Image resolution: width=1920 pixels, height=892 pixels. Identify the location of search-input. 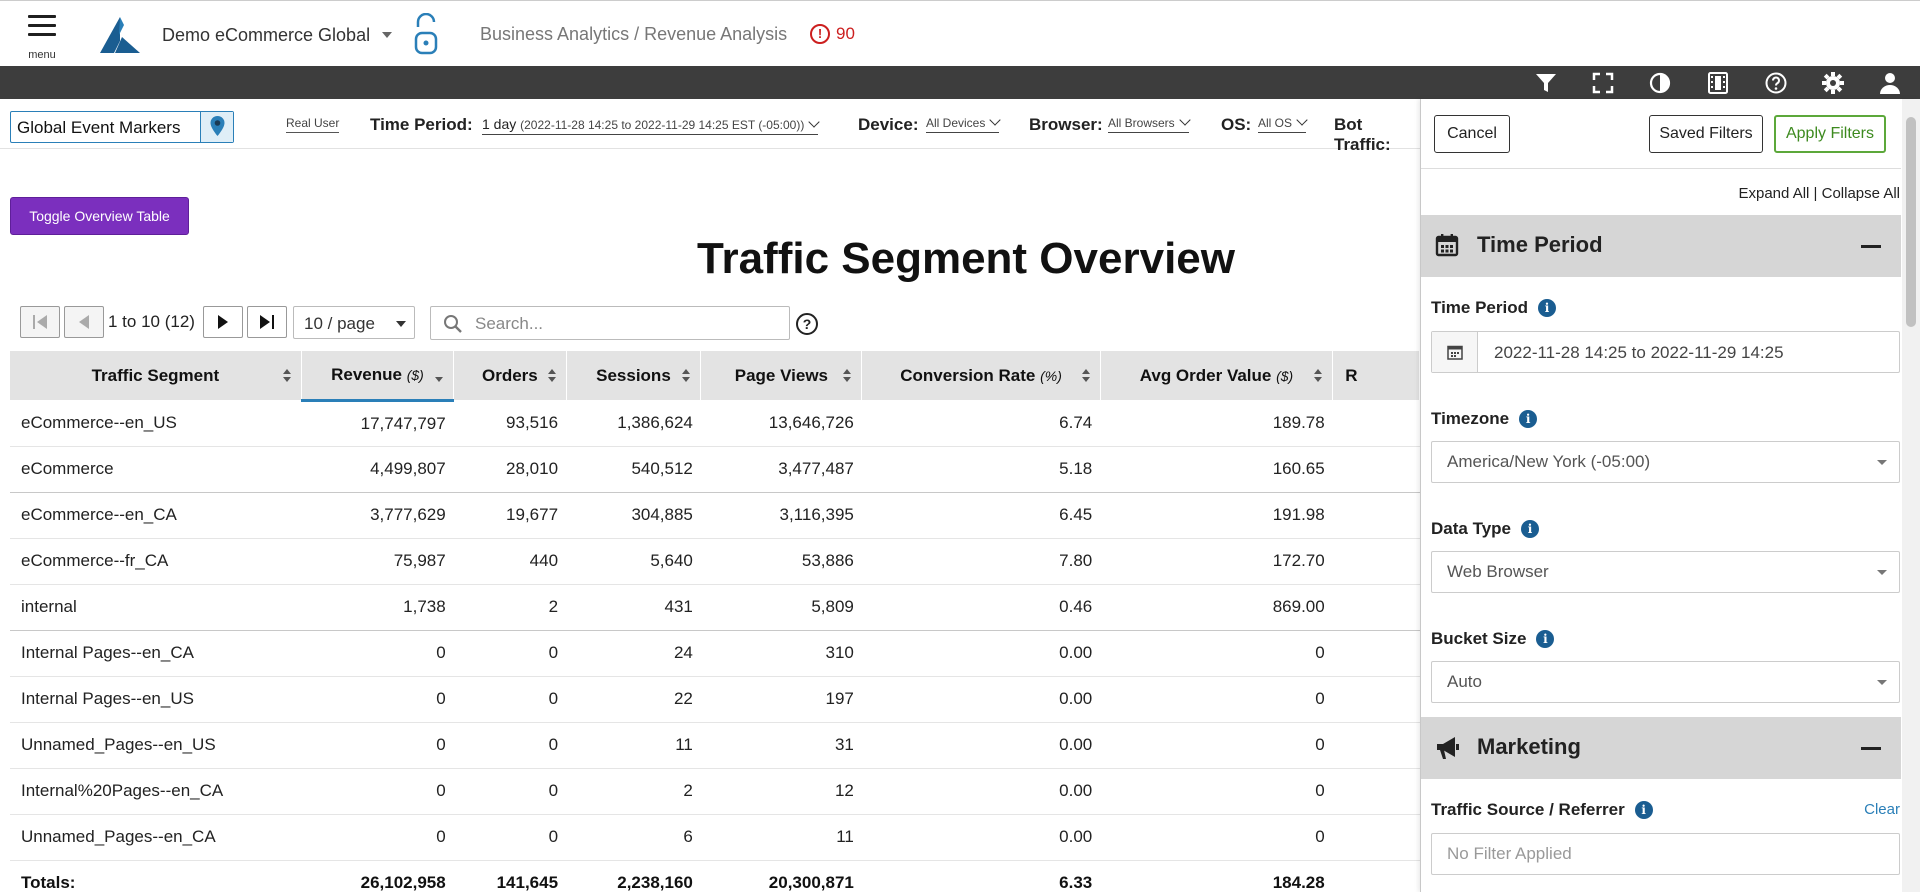
(625, 324).